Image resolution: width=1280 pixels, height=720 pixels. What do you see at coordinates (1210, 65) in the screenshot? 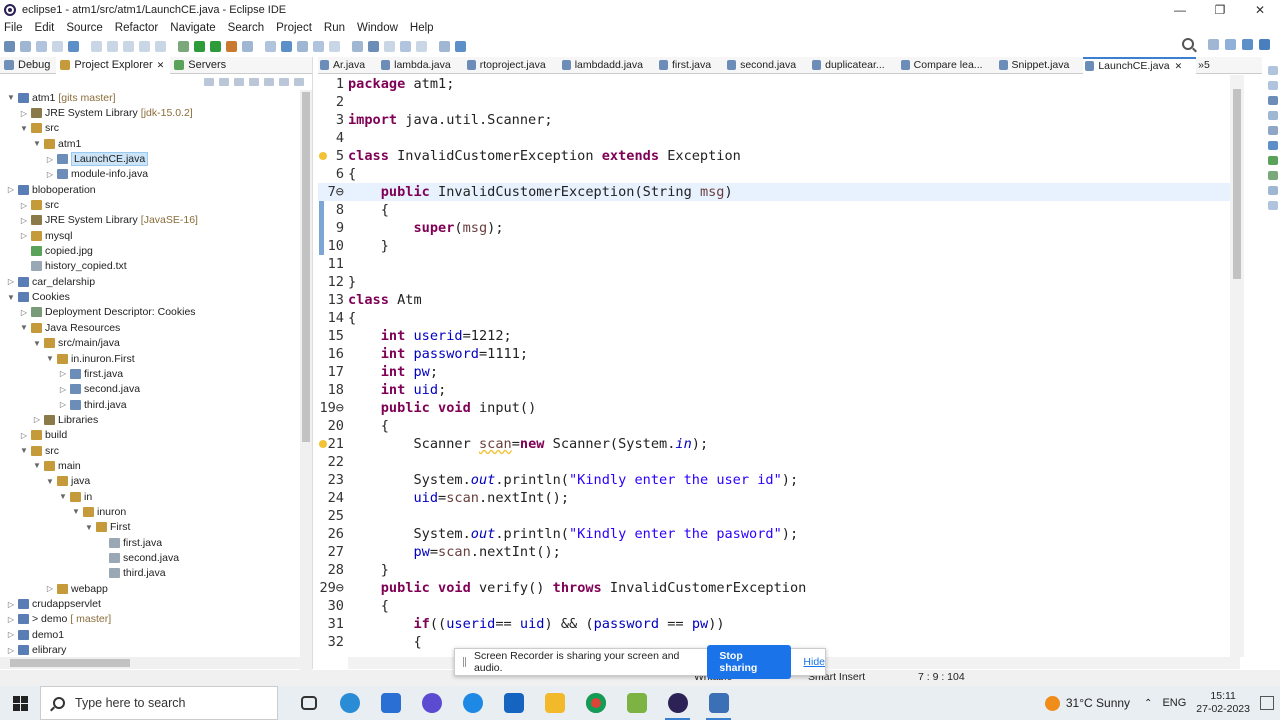
I see `editor-tab: »5` at bounding box center [1210, 65].